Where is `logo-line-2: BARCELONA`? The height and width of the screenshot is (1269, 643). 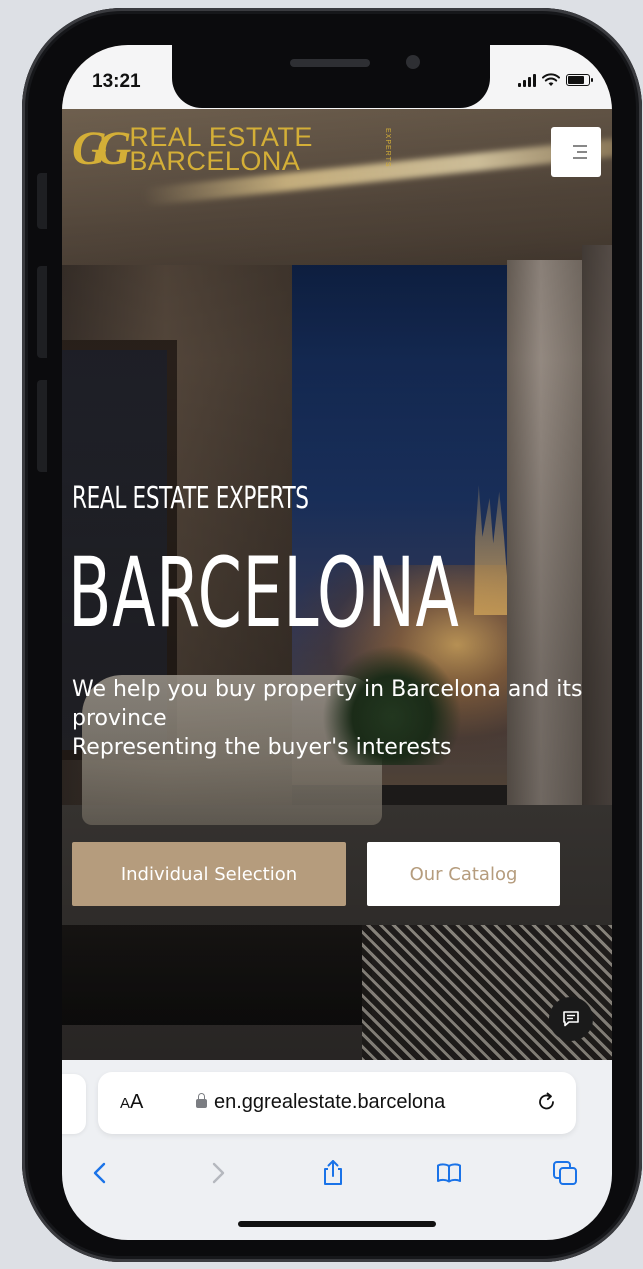
logo-line-2: BARCELONA is located at coordinates (215, 161).